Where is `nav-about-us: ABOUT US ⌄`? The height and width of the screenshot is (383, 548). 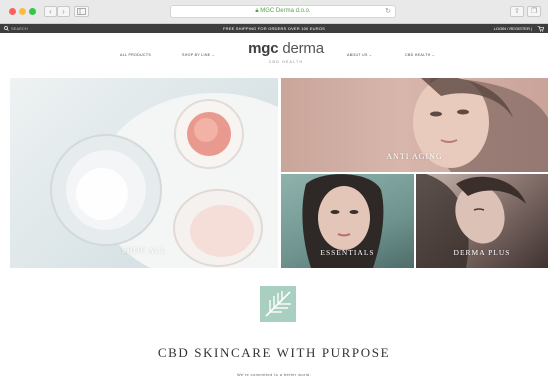
nav-about-us: ABOUT US ⌄ is located at coordinates (359, 55).